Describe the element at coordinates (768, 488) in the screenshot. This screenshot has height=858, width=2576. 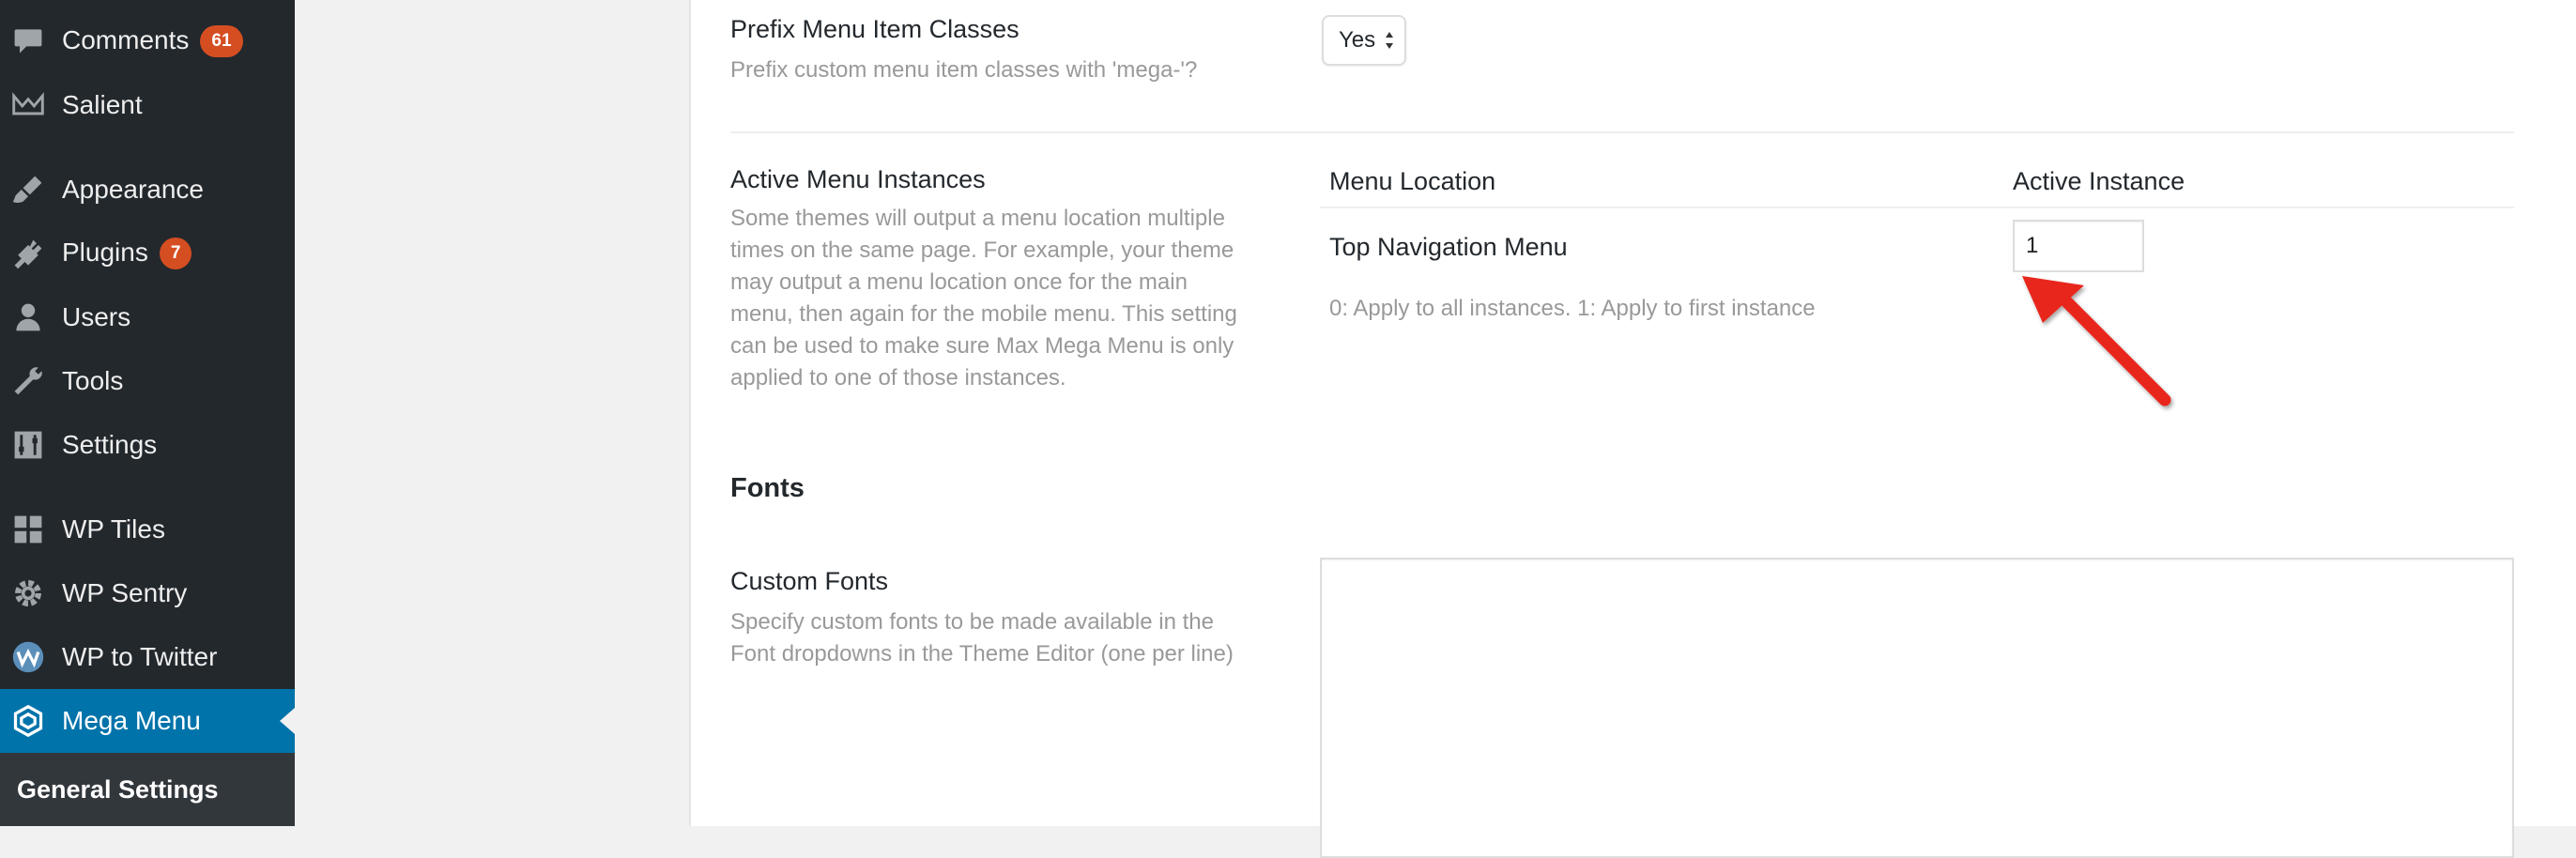
I see `fonts-section-title: Fonts` at that location.